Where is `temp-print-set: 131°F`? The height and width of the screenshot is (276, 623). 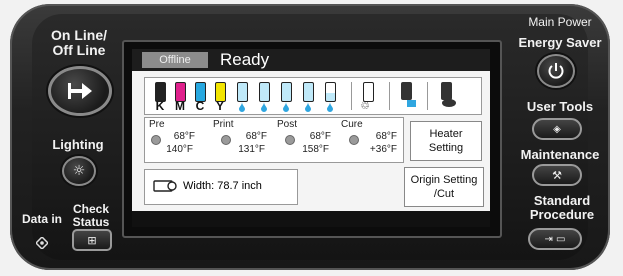 temp-print-set: 131°F is located at coordinates (251, 149).